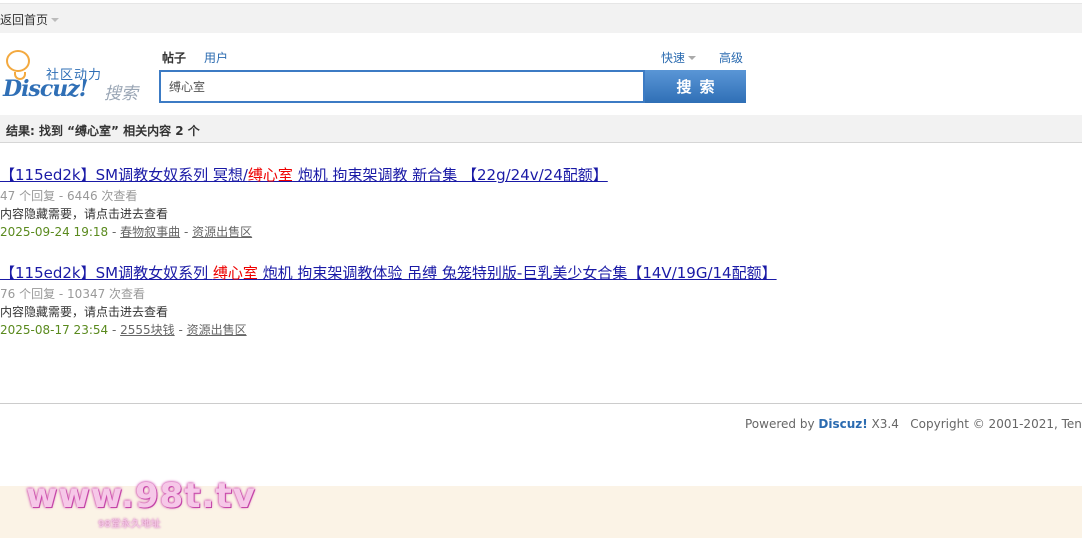  I want to click on result-meta: 2025-08-17 23:54 - 2555块钱 - 资源出售区, so click(123, 330).